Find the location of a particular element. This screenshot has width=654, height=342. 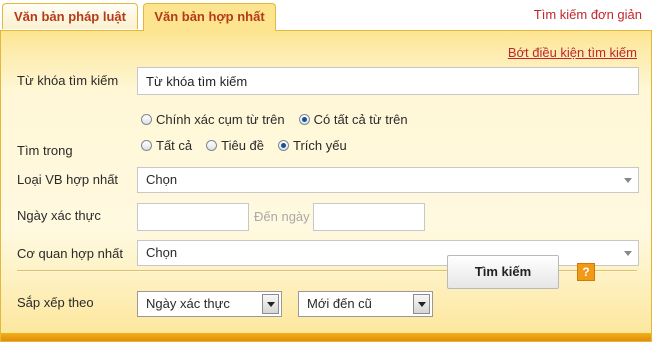

agency-select: Chọn is located at coordinates (388, 253).